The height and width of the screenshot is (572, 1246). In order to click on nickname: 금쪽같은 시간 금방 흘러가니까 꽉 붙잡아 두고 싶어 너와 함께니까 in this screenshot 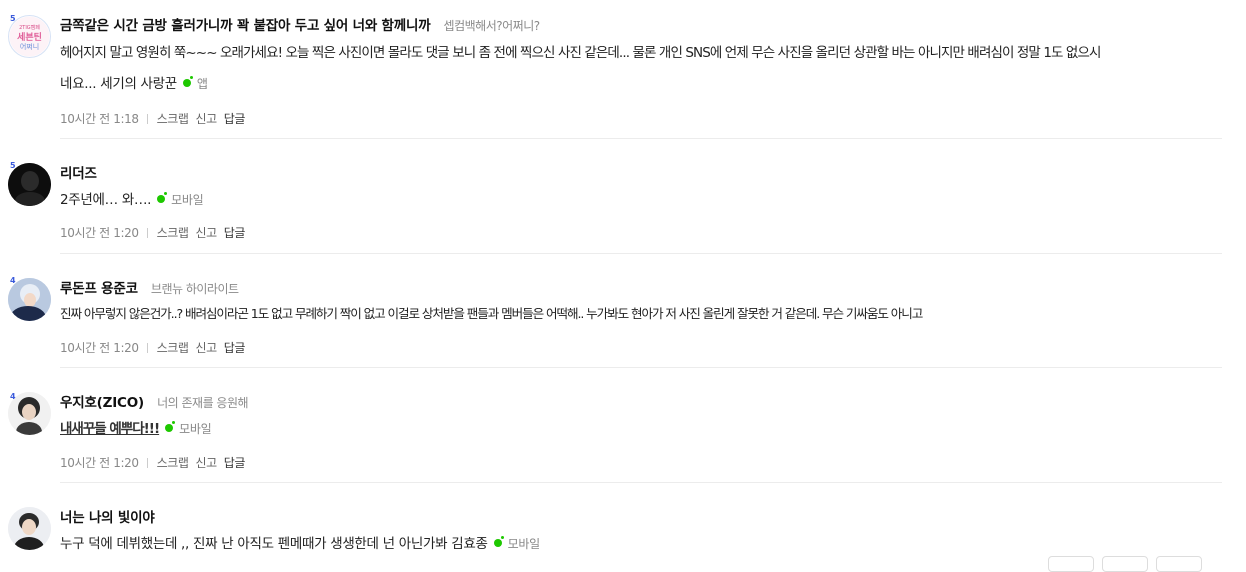, I will do `click(245, 26)`.